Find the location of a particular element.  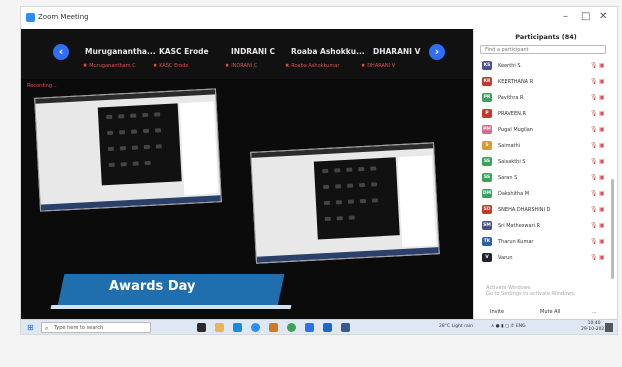

participant-row: DM Dakshitha M 🎙 ▣ is located at coordinates (547, 194).